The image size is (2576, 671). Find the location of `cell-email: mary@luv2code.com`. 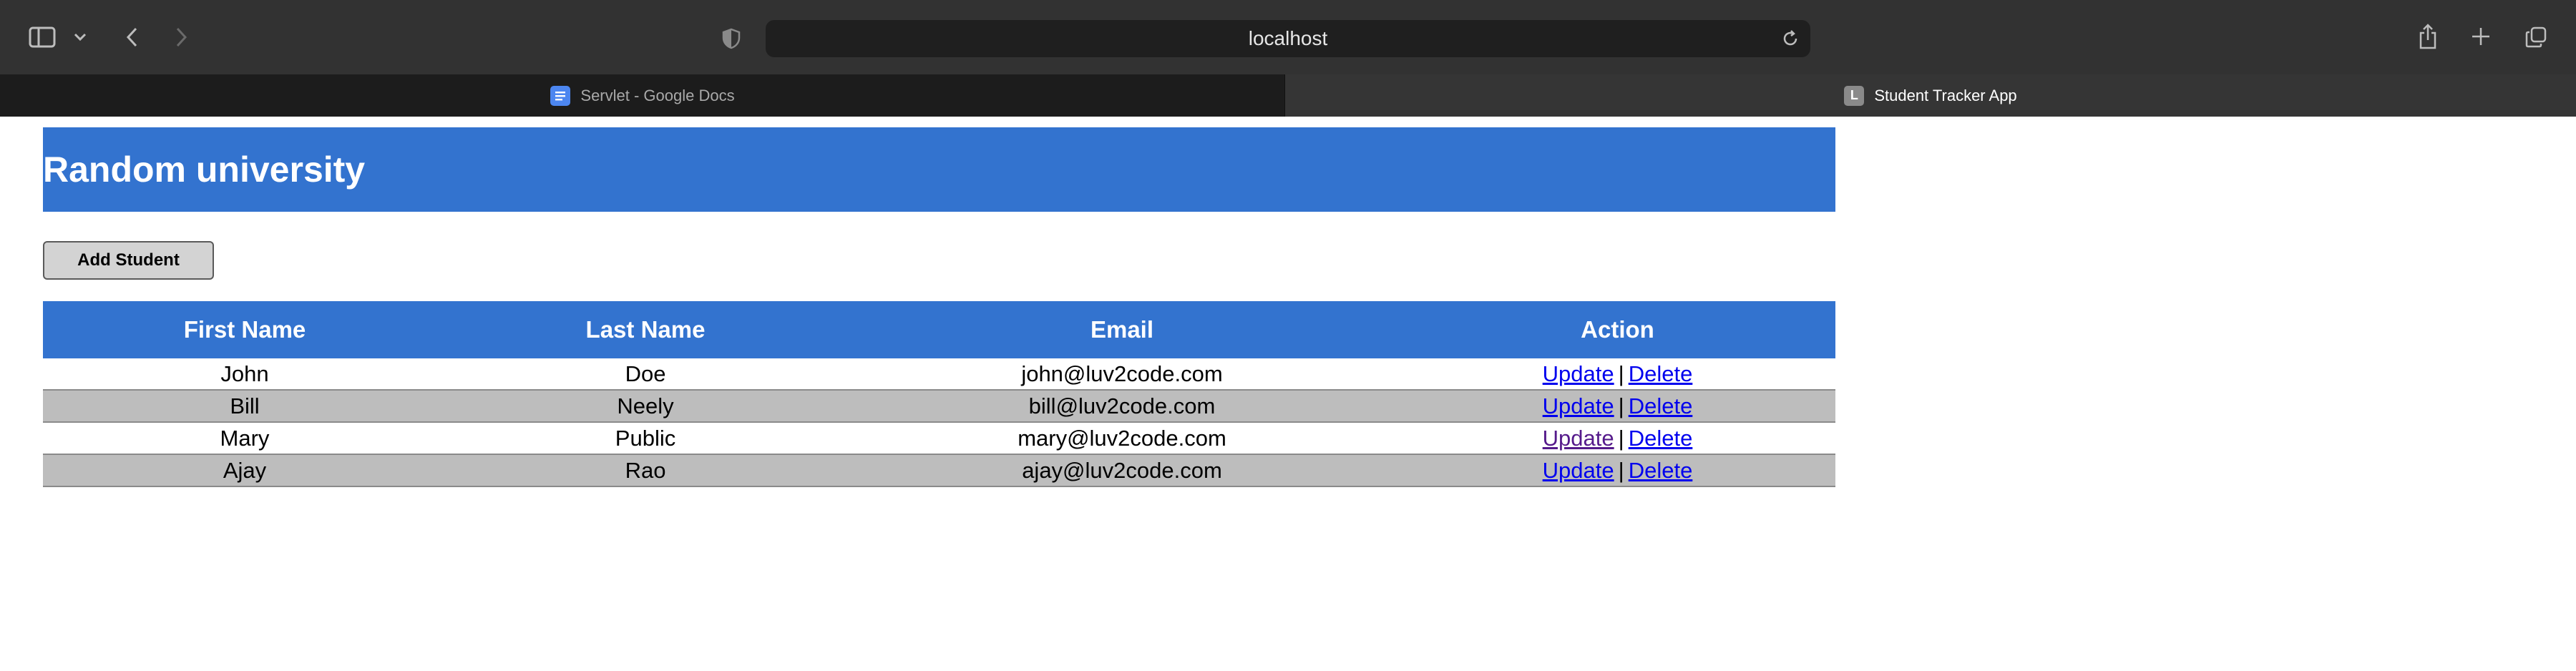

cell-email: mary@luv2code.com is located at coordinates (1122, 438).